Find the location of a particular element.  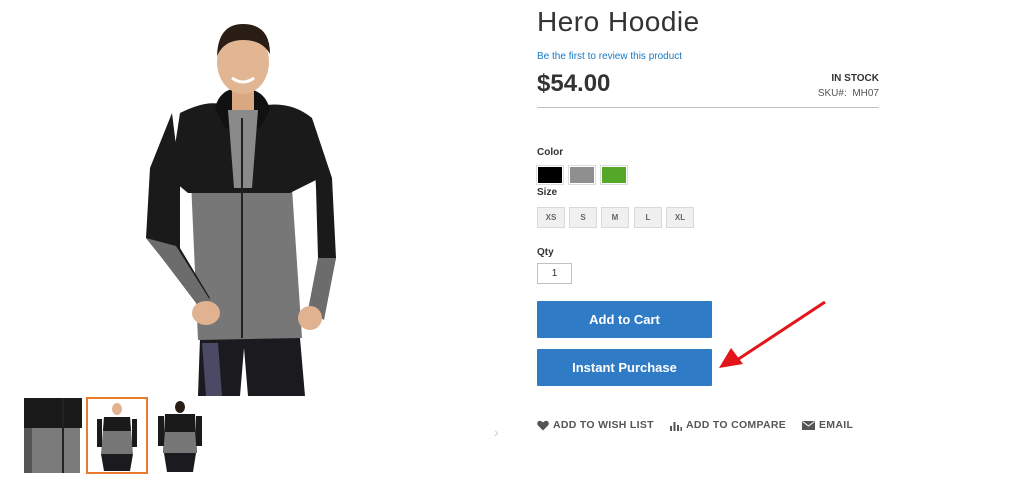

add-to-compare-link: ADD TO COMPARE is located at coordinates (728, 425).